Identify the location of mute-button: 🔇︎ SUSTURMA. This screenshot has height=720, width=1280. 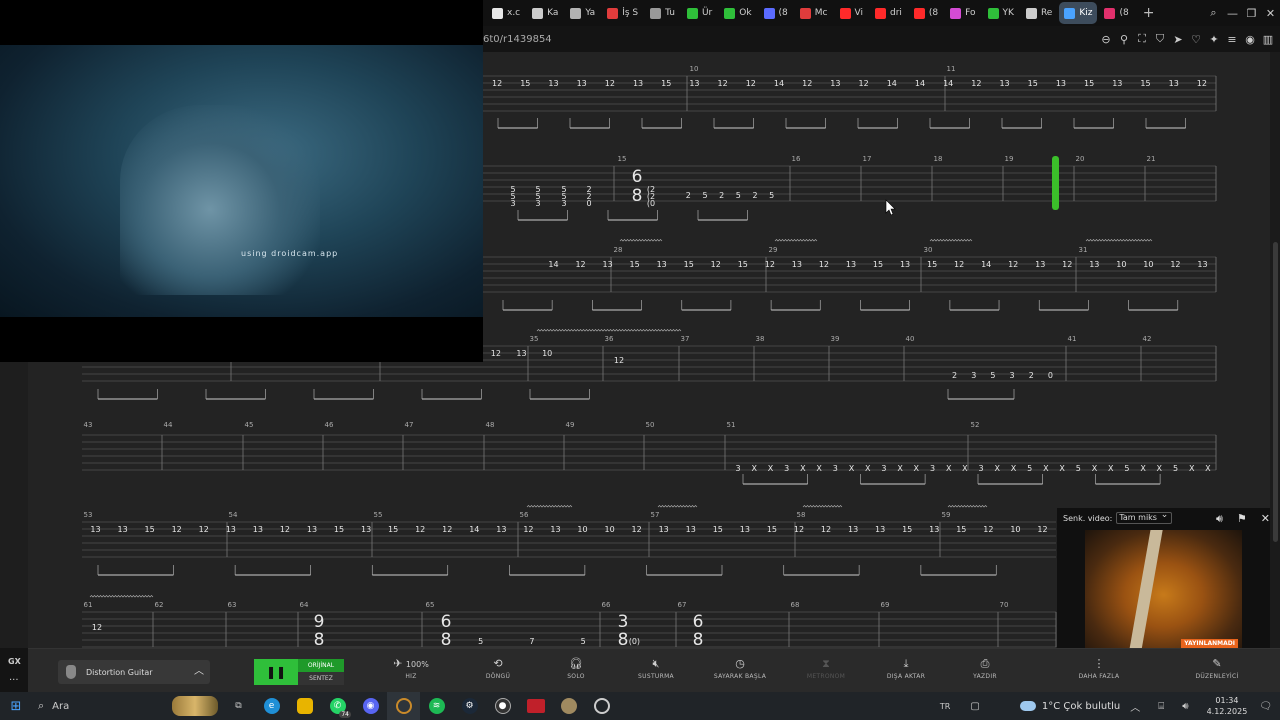
(656, 668).